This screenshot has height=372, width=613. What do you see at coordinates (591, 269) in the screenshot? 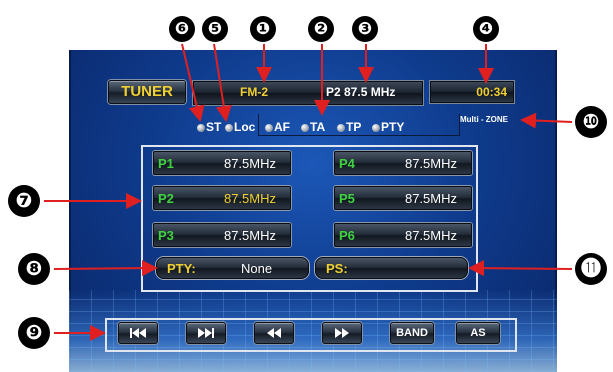
I see `callout-11: ⓫` at bounding box center [591, 269].